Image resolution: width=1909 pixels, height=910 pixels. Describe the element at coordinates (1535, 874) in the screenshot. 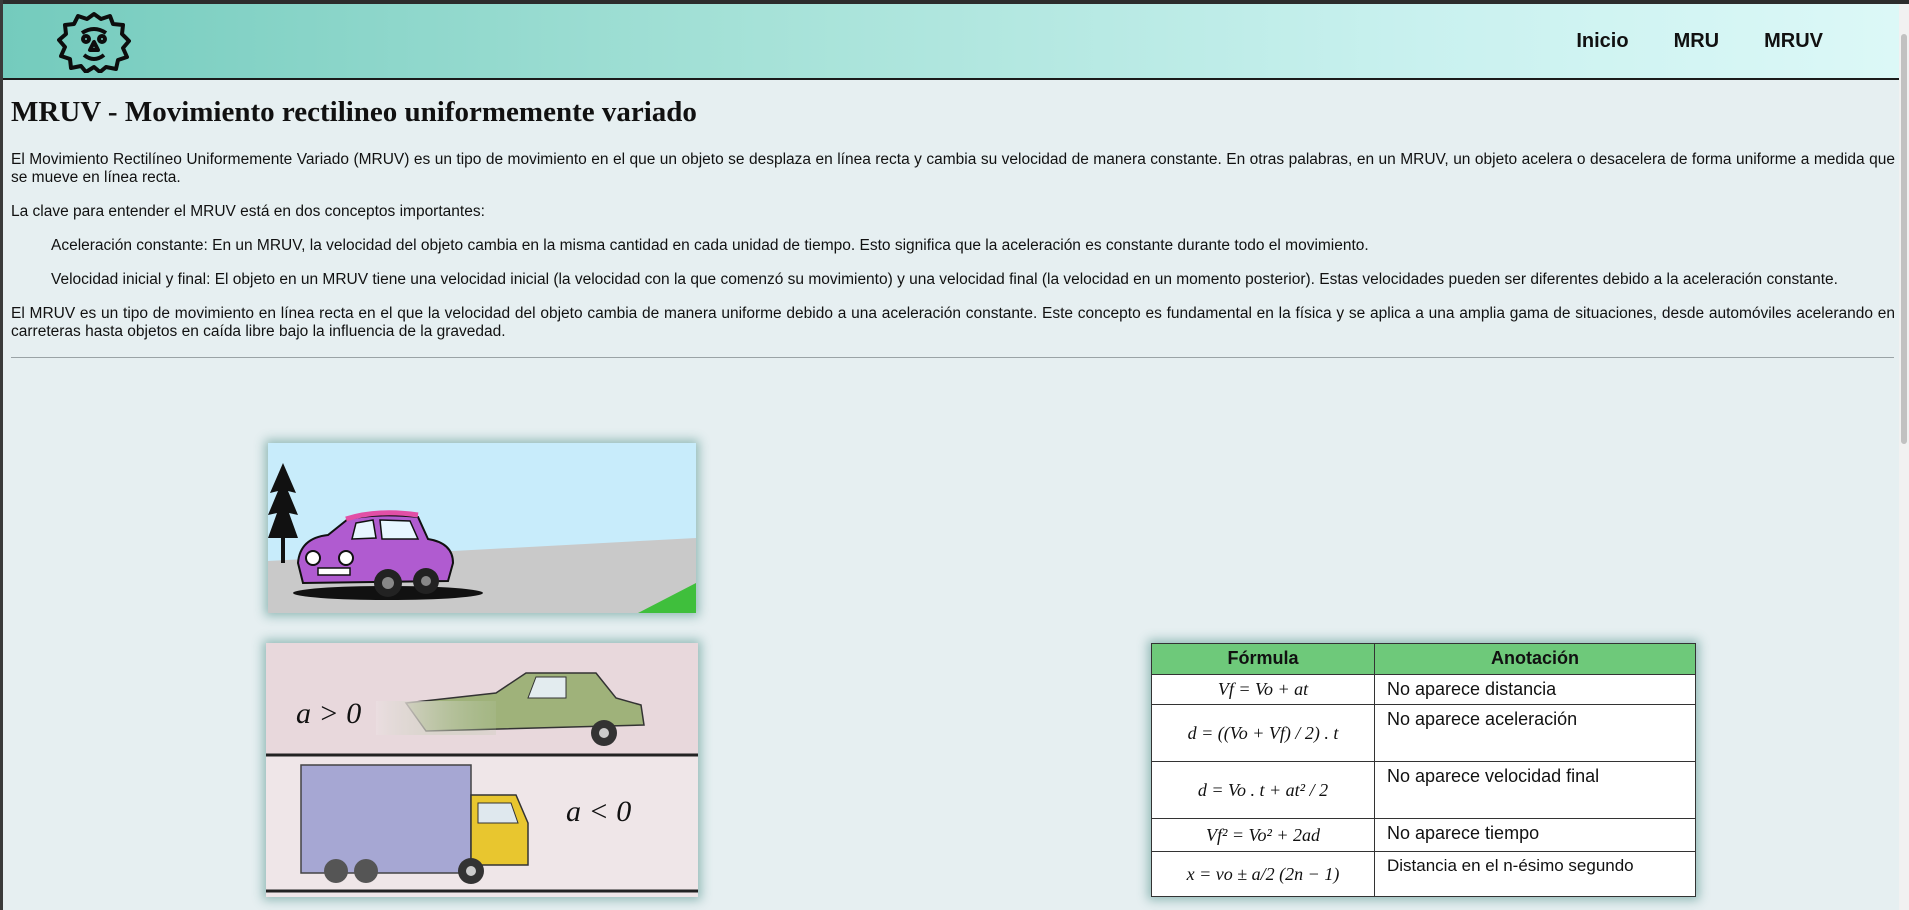

I see `annotation-cell: Distancia en el n-ésimo segundo` at that location.